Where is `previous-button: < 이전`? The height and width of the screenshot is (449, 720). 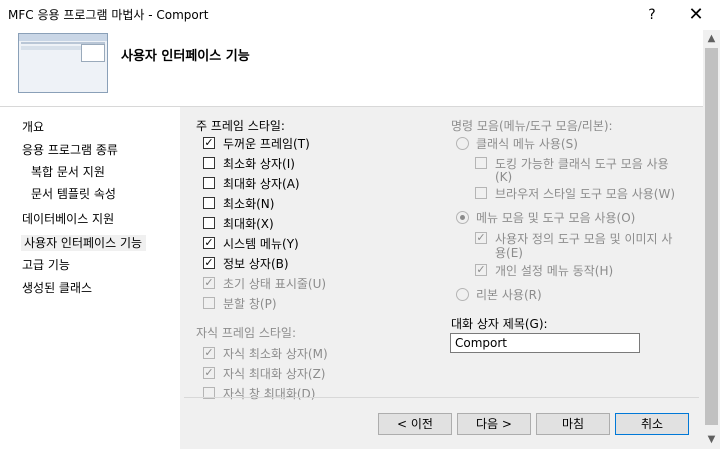
previous-button: < 이전 is located at coordinates (415, 424).